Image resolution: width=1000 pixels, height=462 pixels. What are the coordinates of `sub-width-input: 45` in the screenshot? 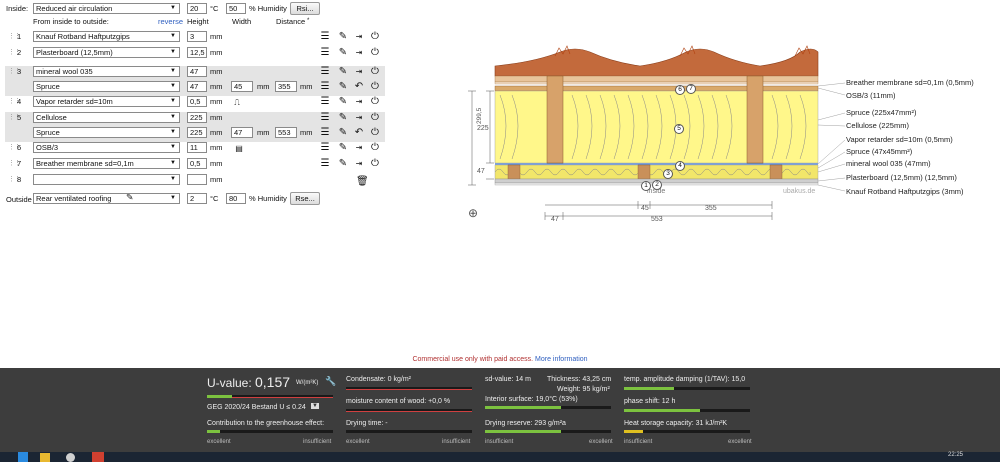 It's located at (242, 86).